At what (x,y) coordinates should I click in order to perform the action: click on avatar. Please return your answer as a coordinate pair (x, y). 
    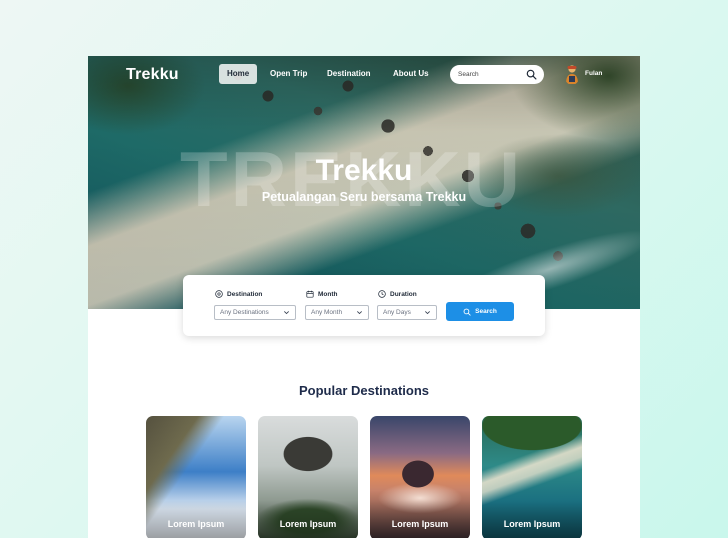
    Looking at the image, I should click on (572, 74).